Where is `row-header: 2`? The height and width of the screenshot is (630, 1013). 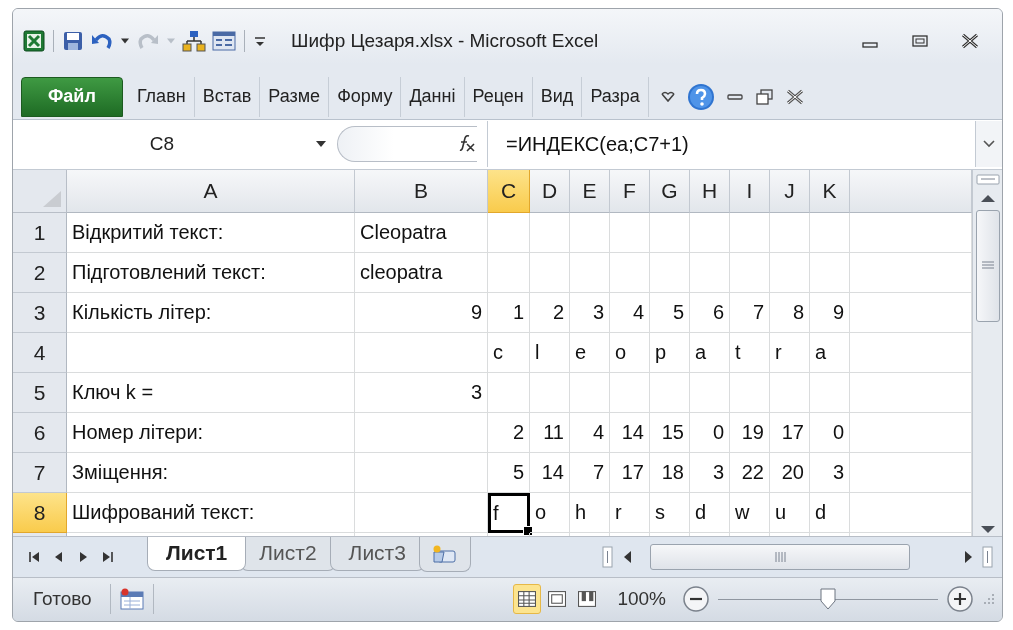
row-header: 2 is located at coordinates (40, 273).